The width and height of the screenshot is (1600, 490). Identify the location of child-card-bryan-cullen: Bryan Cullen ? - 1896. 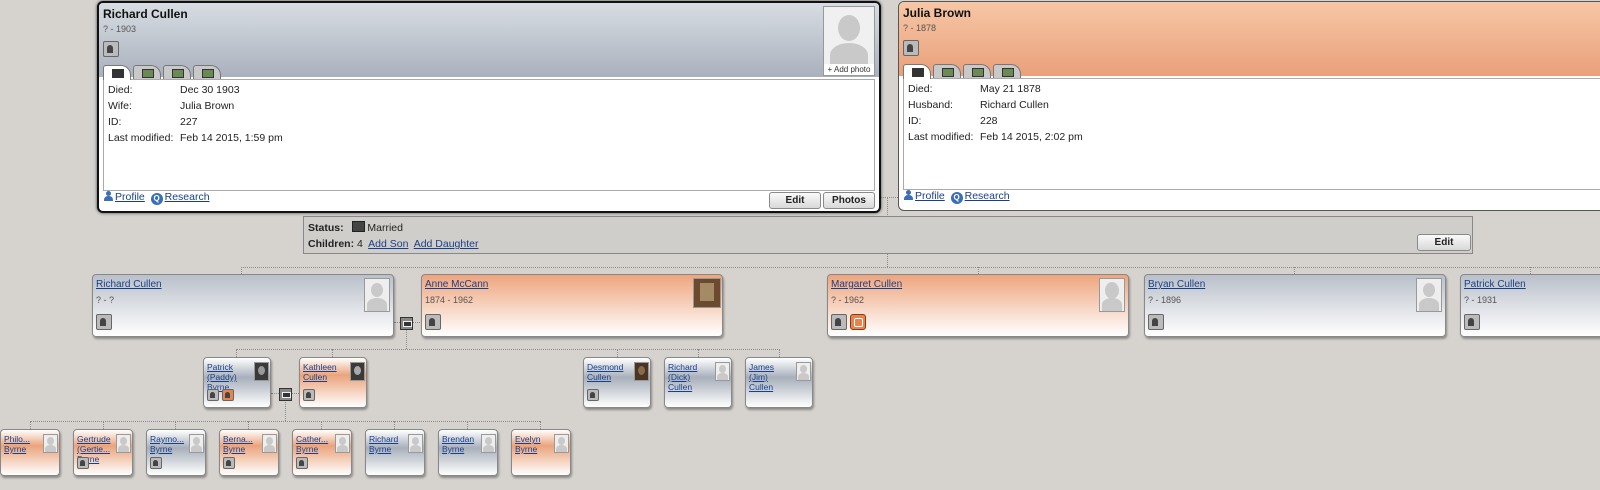
(1295, 305).